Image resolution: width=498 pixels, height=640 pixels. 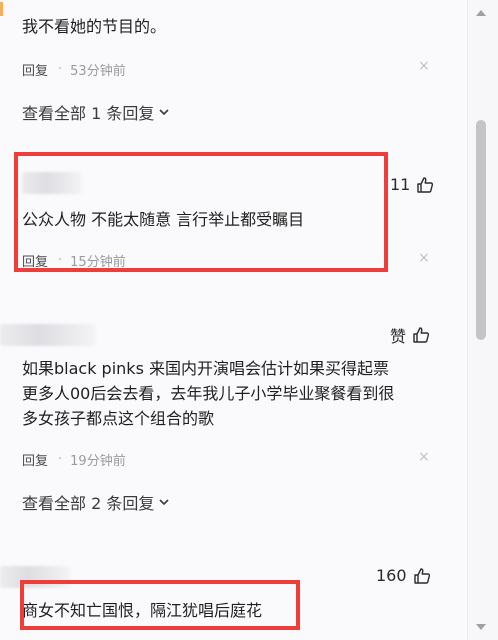 What do you see at coordinates (88, 113) in the screenshot?
I see `expand-replies-label: 查看全部 1 条回复` at bounding box center [88, 113].